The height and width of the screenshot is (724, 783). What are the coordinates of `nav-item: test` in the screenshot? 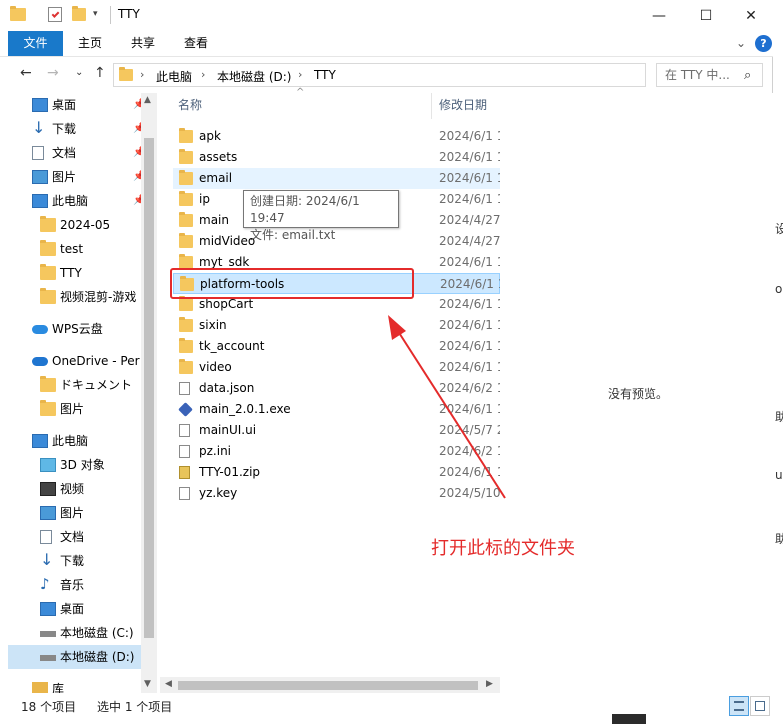 It's located at (74, 249).